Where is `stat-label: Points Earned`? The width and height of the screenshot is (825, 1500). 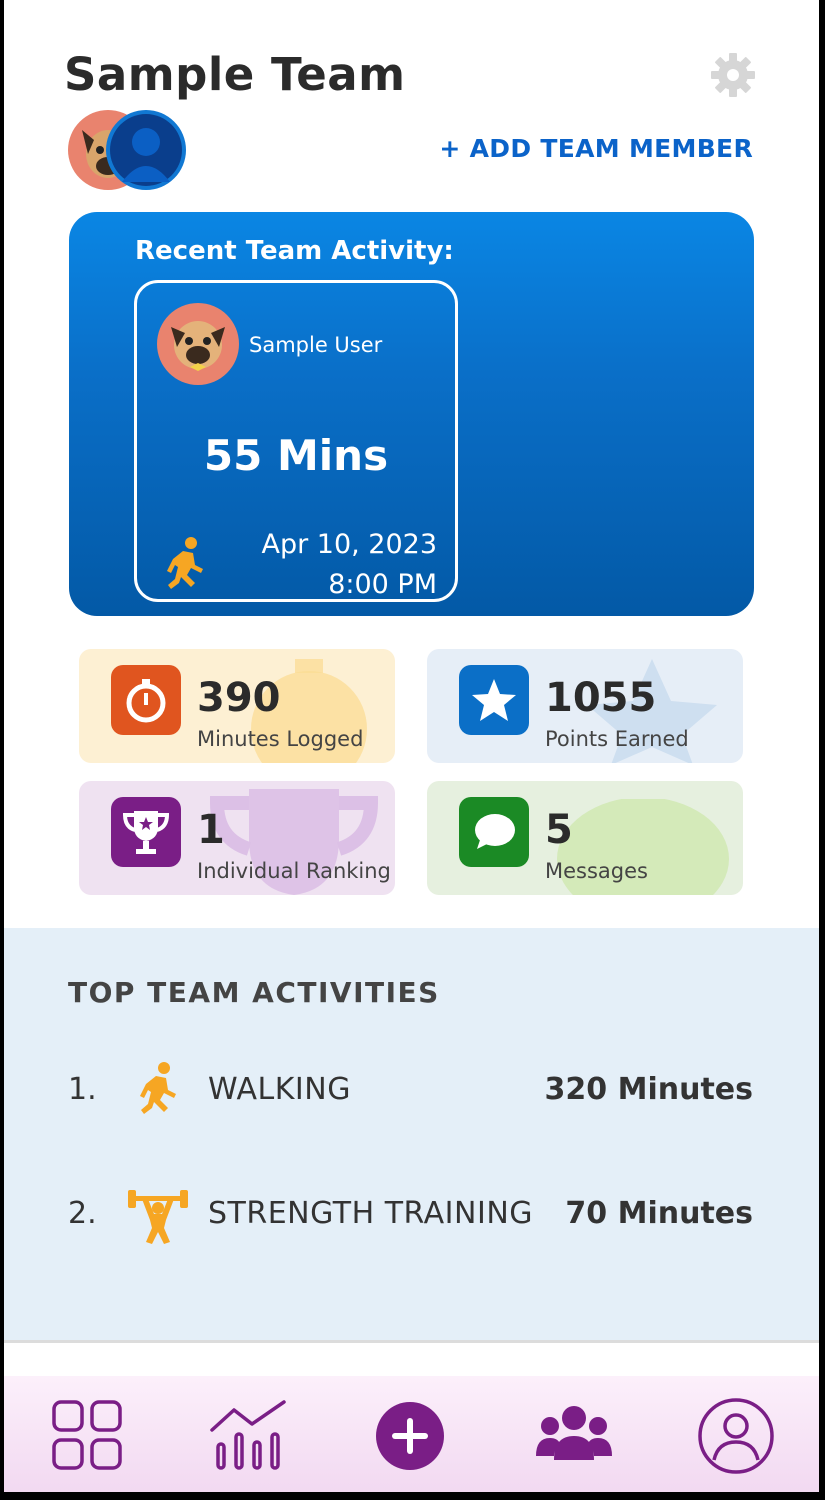
stat-label: Points Earned is located at coordinates (617, 739).